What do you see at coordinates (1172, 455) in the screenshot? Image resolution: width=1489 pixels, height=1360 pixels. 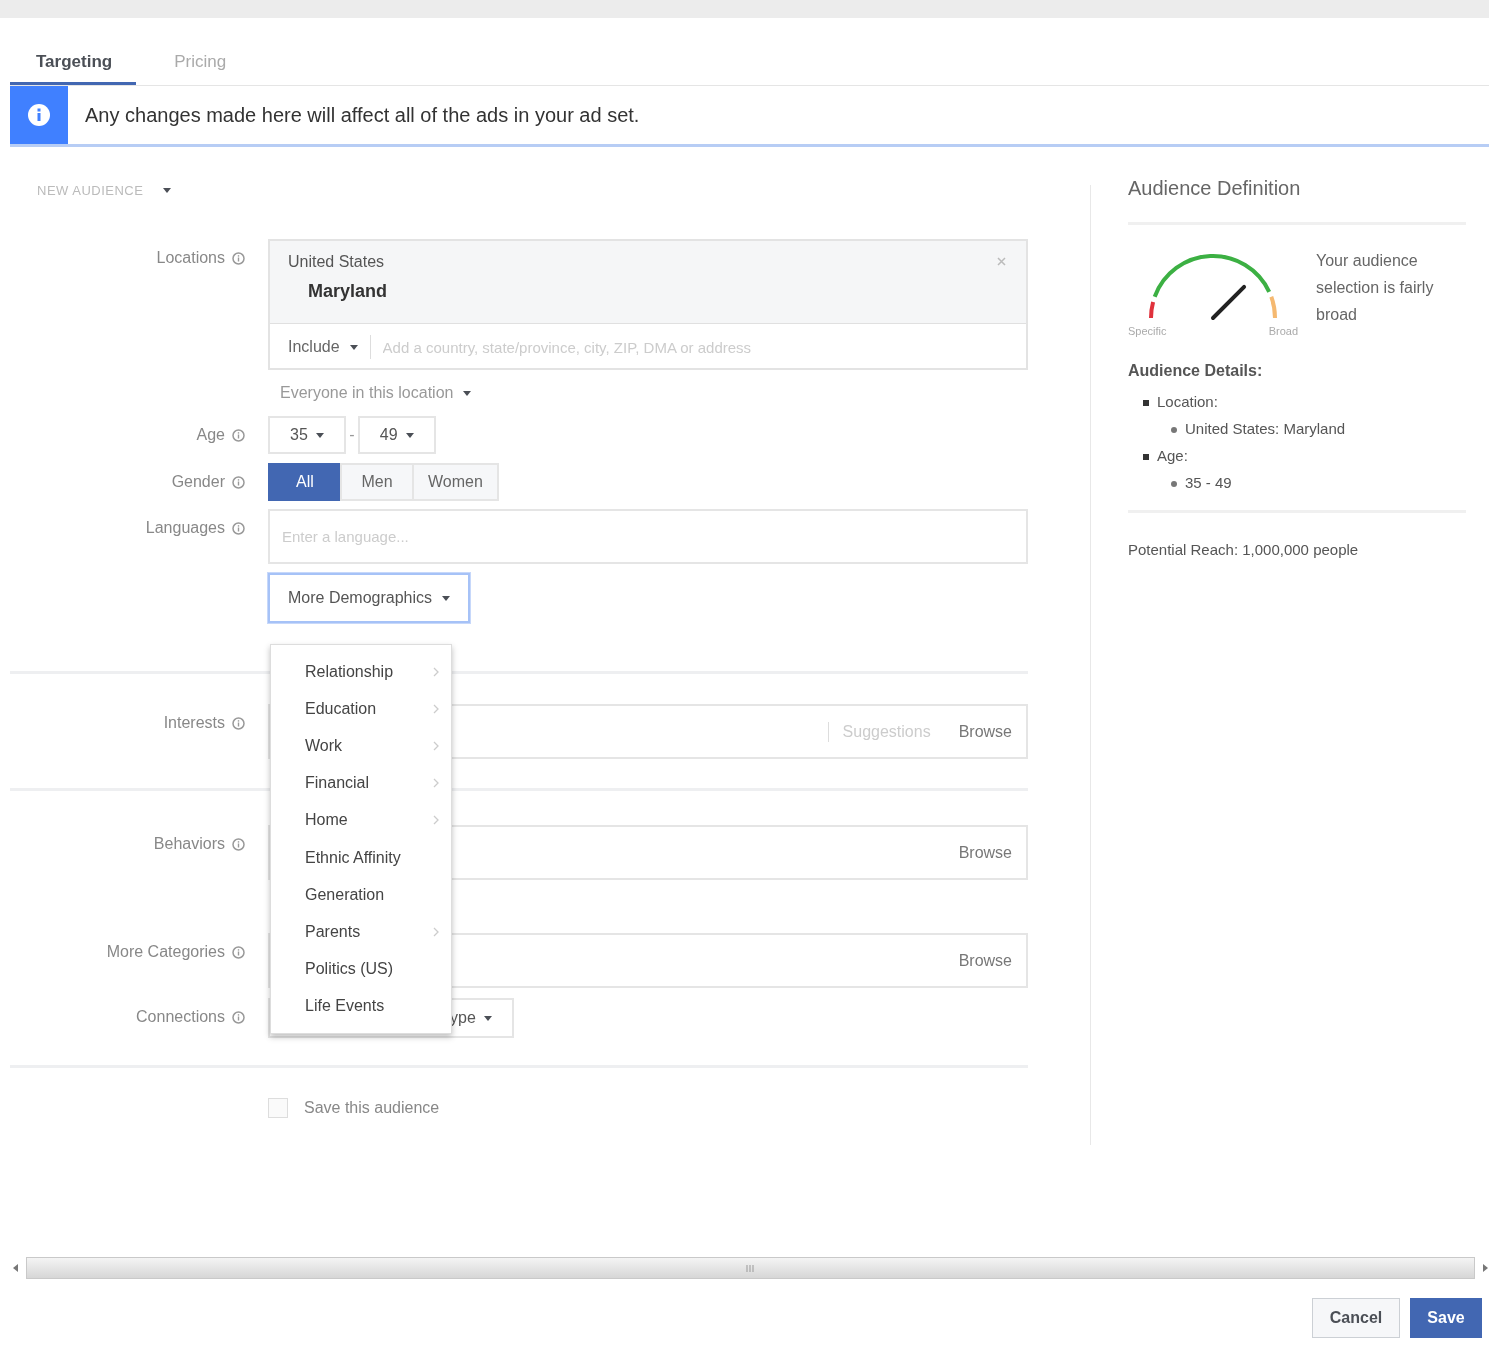 I see `detail-text: Age:` at bounding box center [1172, 455].